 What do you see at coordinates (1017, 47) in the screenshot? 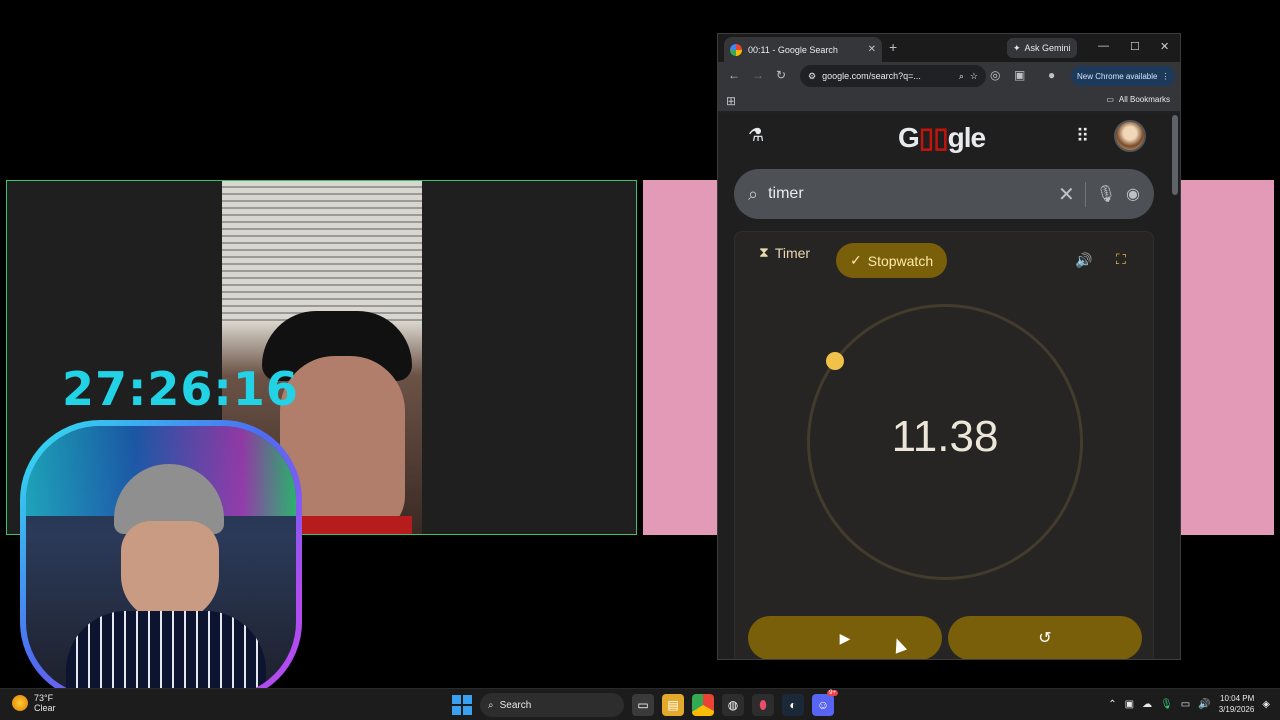
I see `gemini-sparkle-icon: ✦` at bounding box center [1017, 47].